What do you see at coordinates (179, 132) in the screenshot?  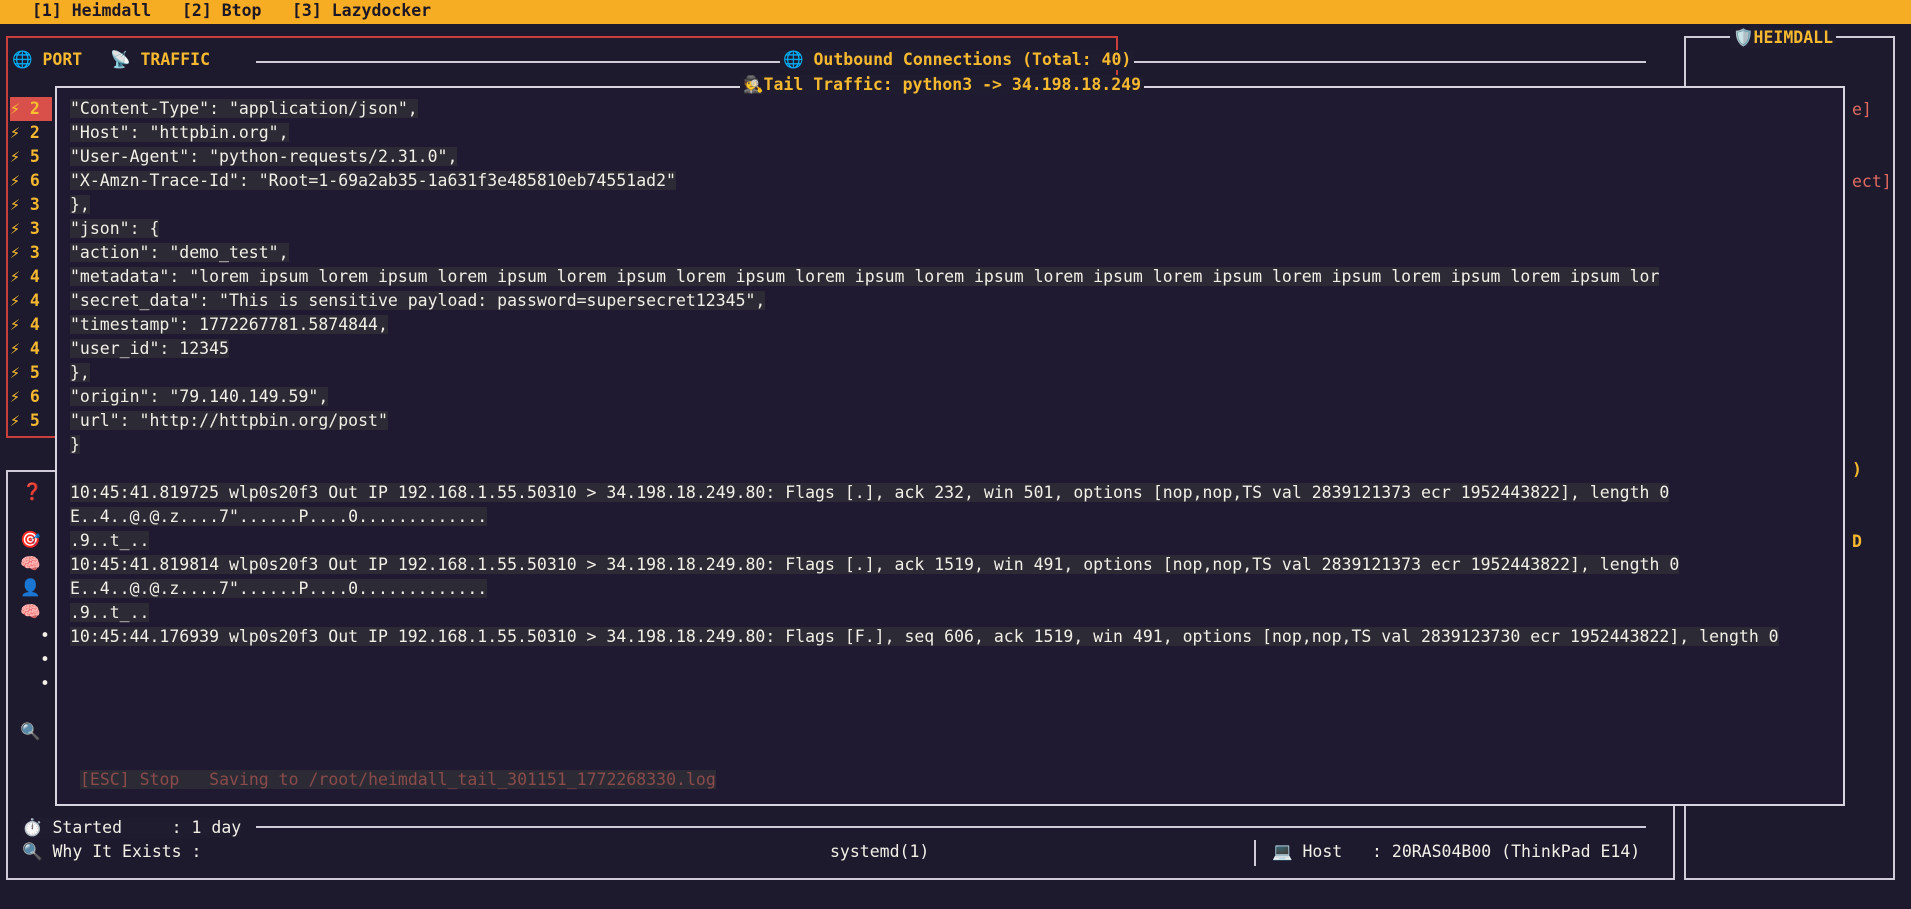 I see `log-line: "Host": "httpbin.org",` at bounding box center [179, 132].